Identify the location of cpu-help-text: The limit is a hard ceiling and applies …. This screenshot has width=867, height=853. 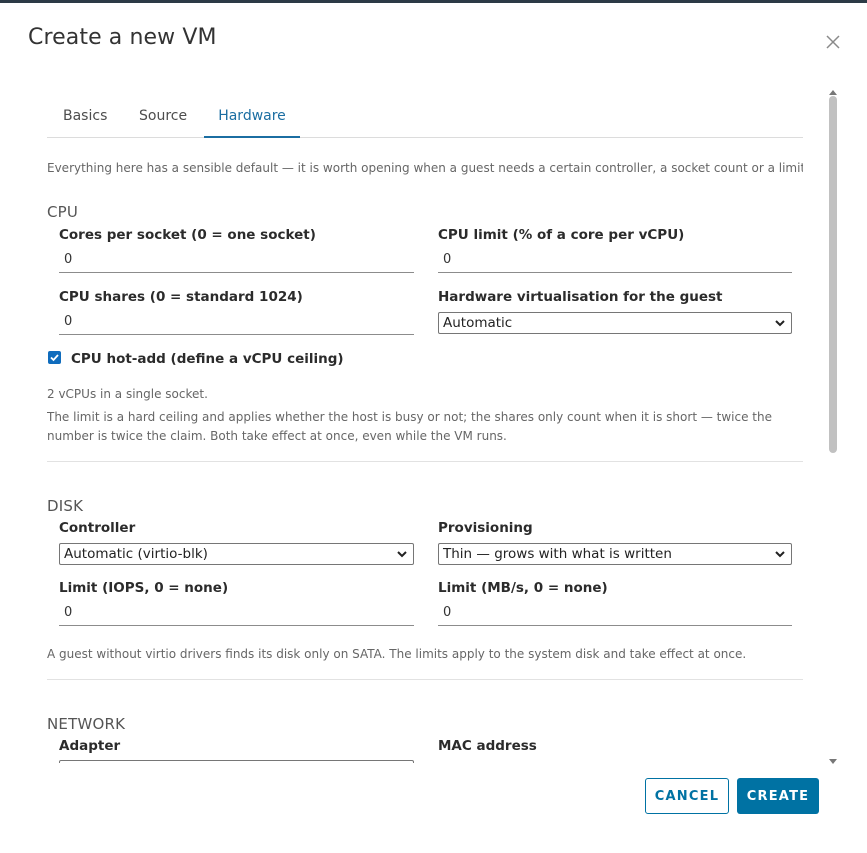
(409, 426).